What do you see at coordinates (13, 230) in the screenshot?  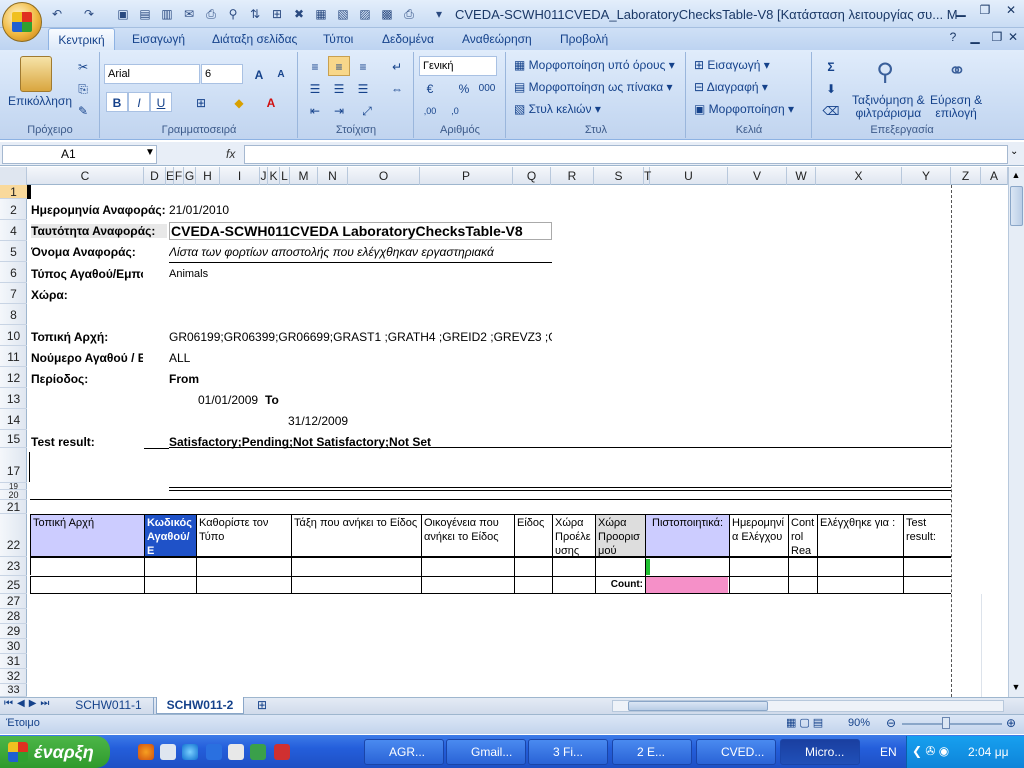 I see `row-header: 4` at bounding box center [13, 230].